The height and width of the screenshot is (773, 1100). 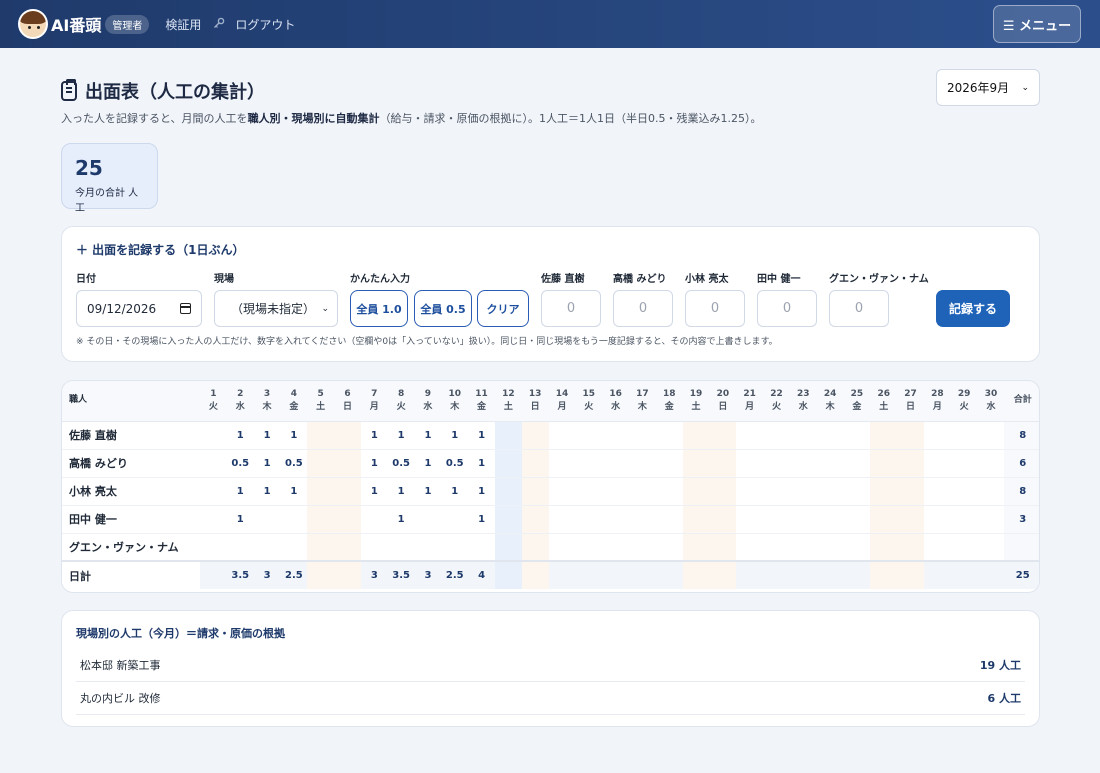 I want to click on calendar-icon, so click(x=185, y=308).